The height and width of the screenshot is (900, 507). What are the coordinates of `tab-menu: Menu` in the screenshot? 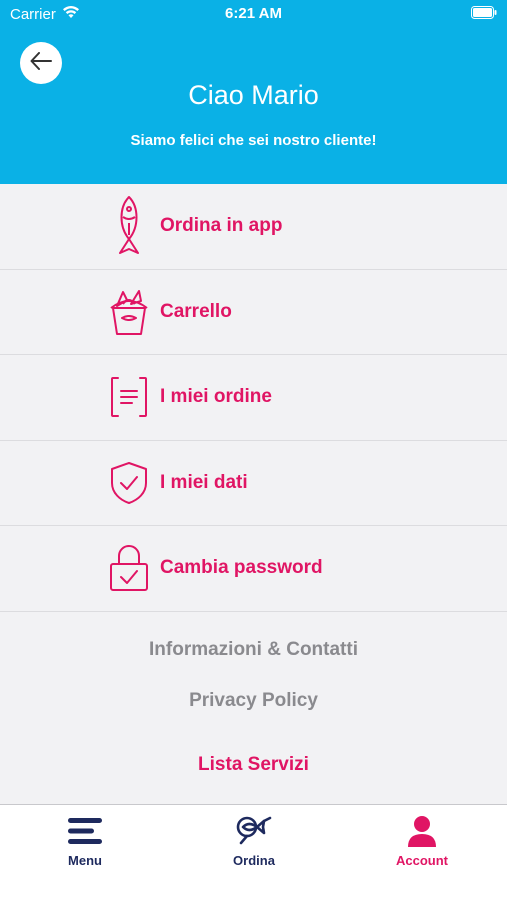 It's located at (85, 840).